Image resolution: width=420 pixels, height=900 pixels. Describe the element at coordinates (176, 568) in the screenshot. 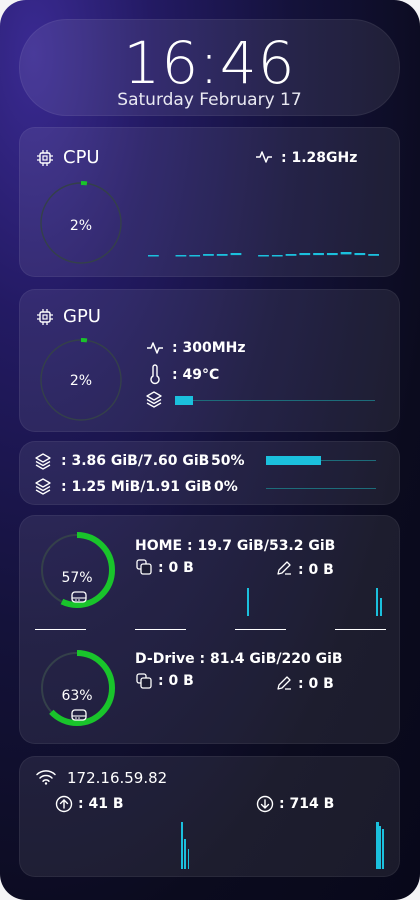

I see `home-read: : 0 B` at that location.